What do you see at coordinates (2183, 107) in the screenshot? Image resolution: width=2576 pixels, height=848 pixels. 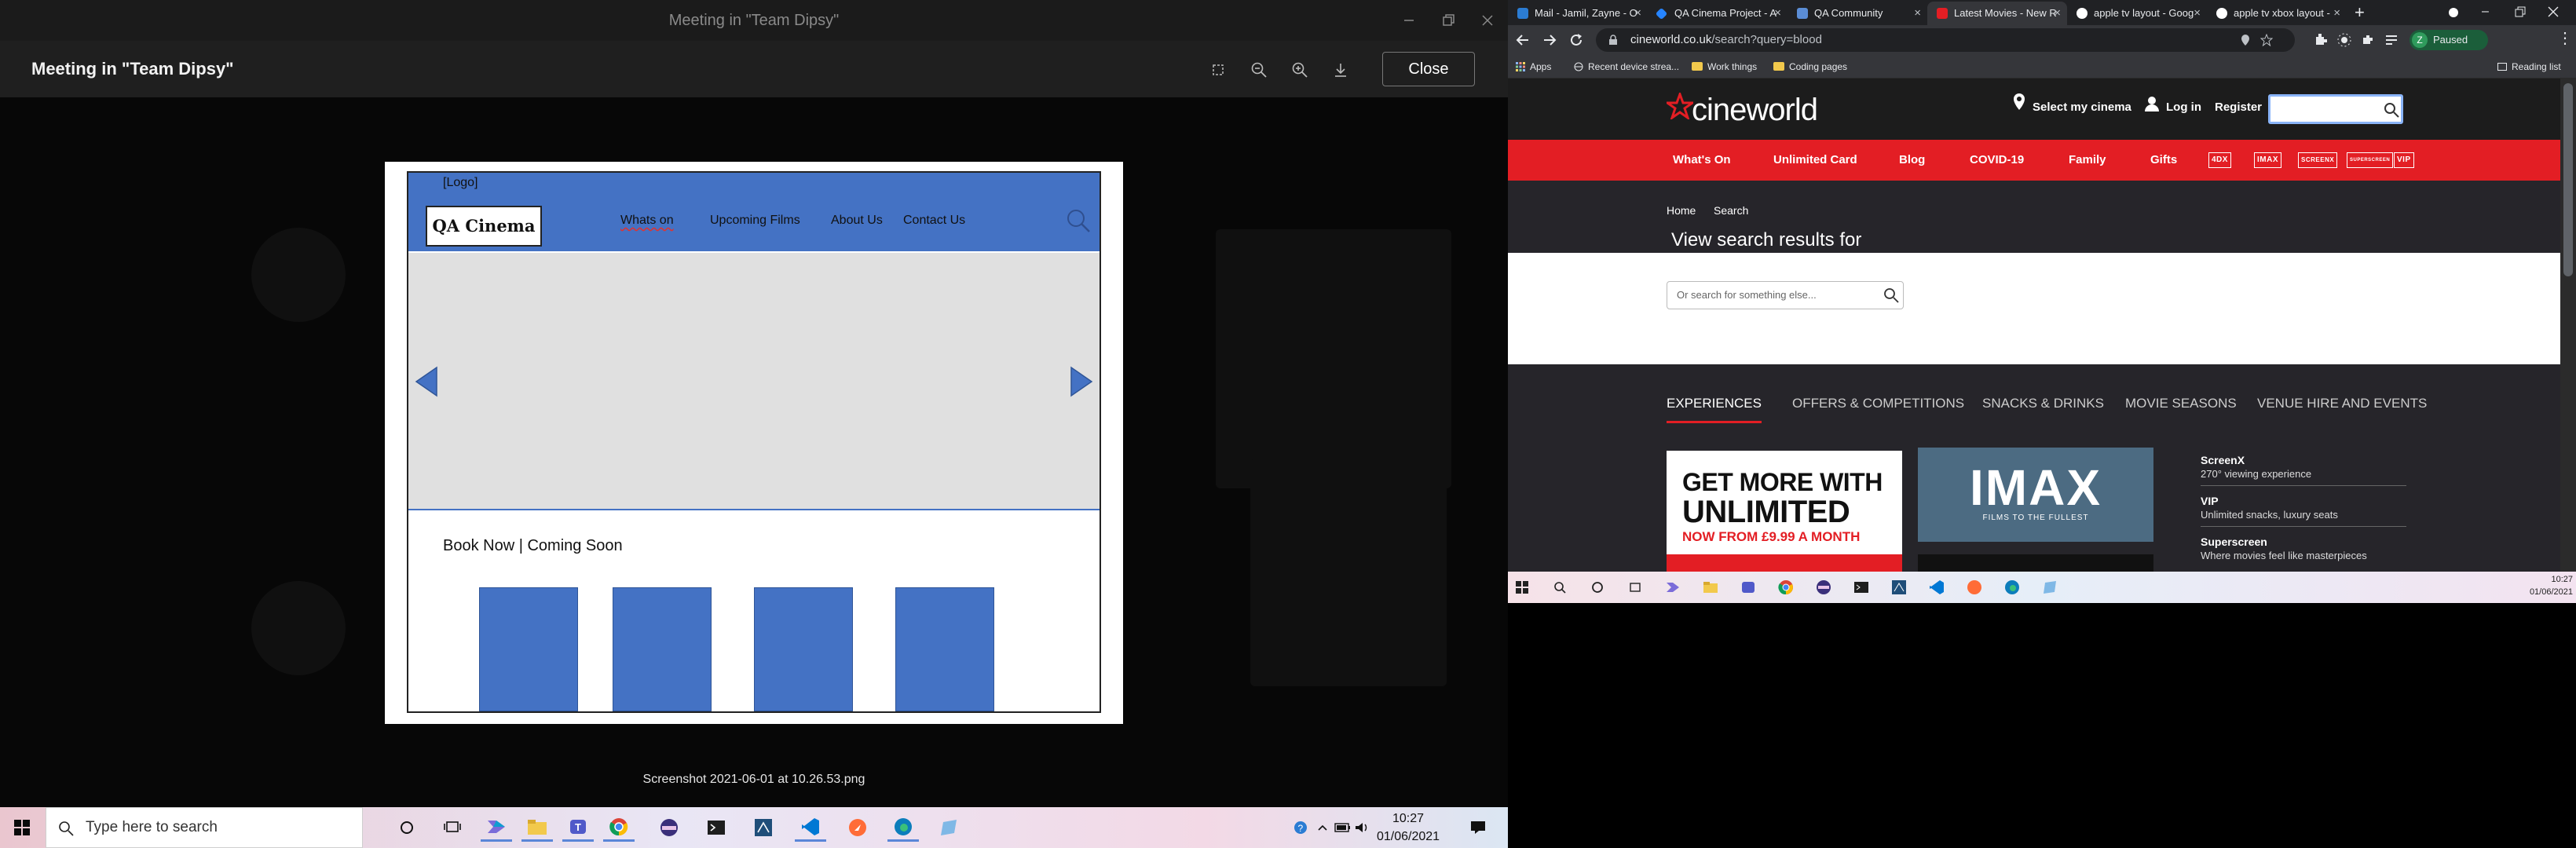 I see `login-link: Log in` at bounding box center [2183, 107].